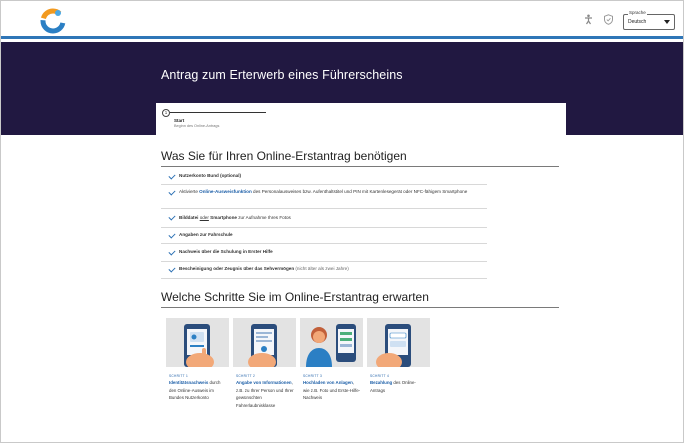  I want to click on steps-divider, so click(360, 307).